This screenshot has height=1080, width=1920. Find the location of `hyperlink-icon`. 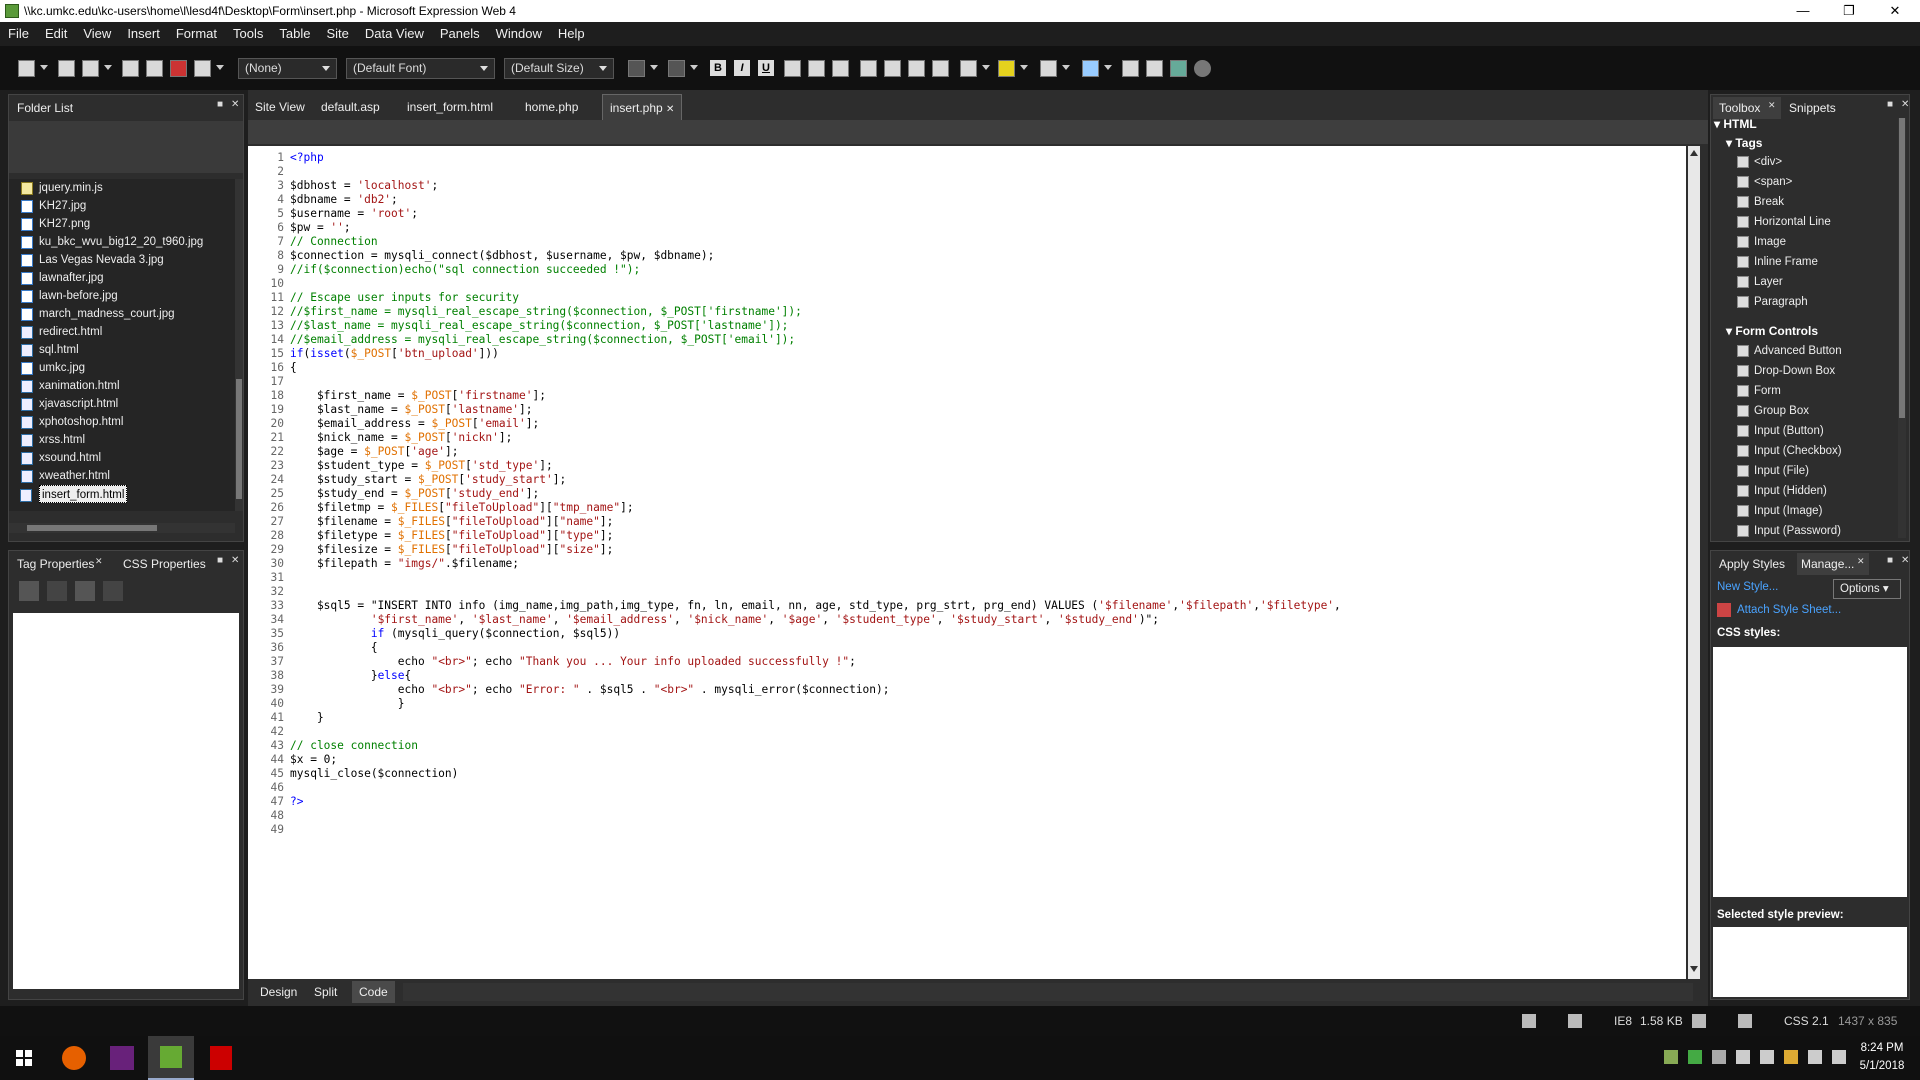

hyperlink-icon is located at coordinates (1178, 68).